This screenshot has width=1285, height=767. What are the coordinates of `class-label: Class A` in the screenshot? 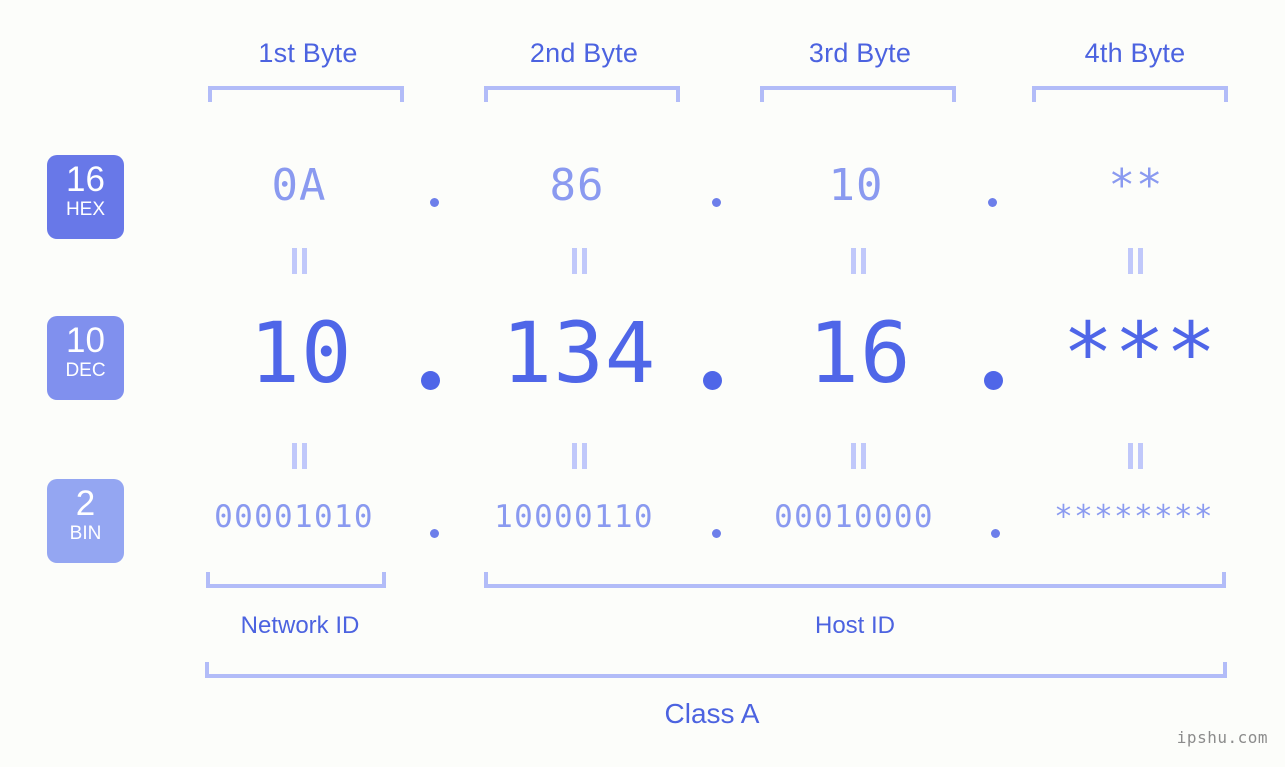 It's located at (712, 713).